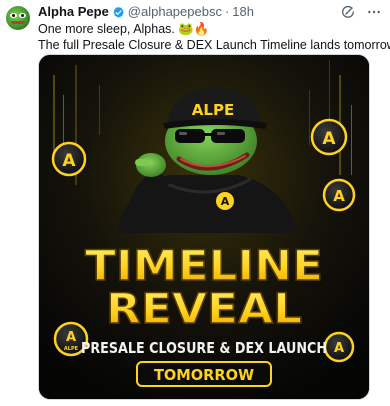  What do you see at coordinates (175, 12) in the screenshot?
I see `handle: @alphapepebsc` at bounding box center [175, 12].